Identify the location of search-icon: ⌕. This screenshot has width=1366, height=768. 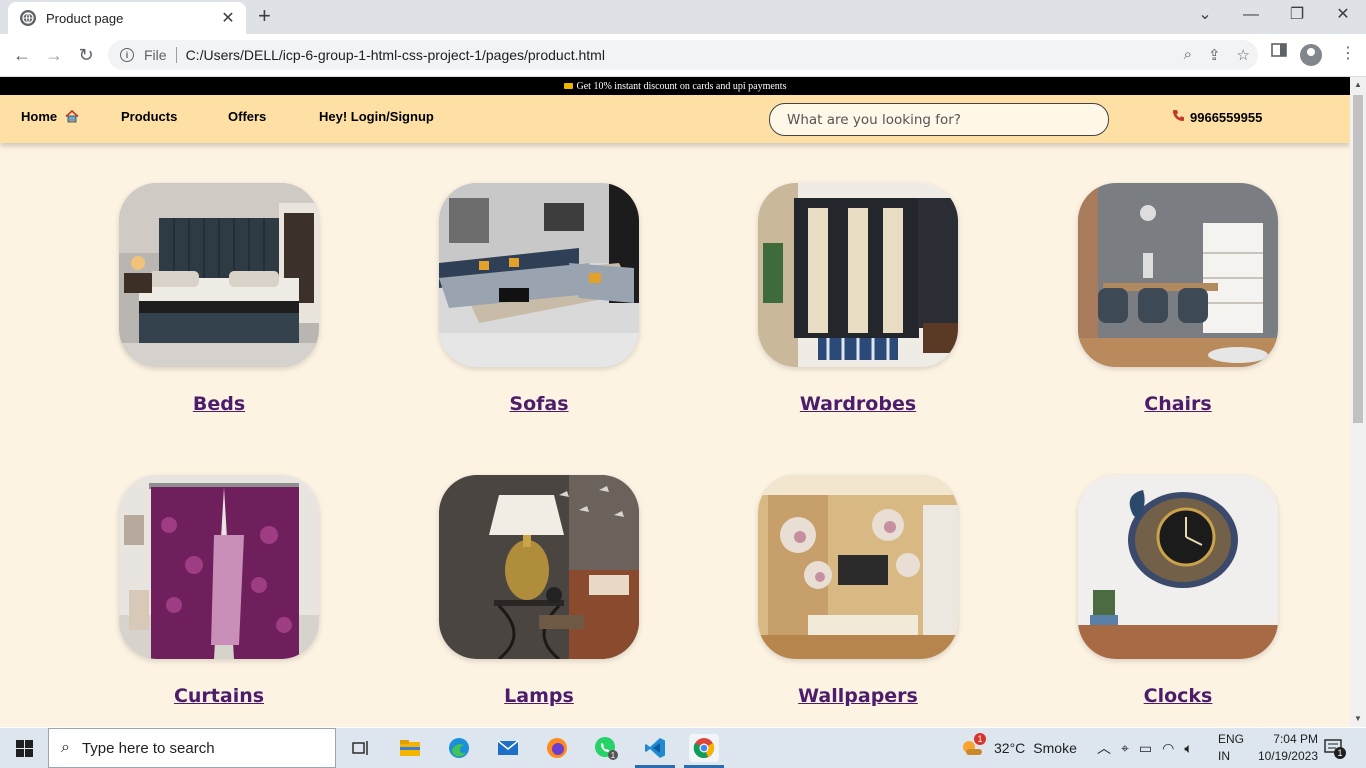
(65, 747).